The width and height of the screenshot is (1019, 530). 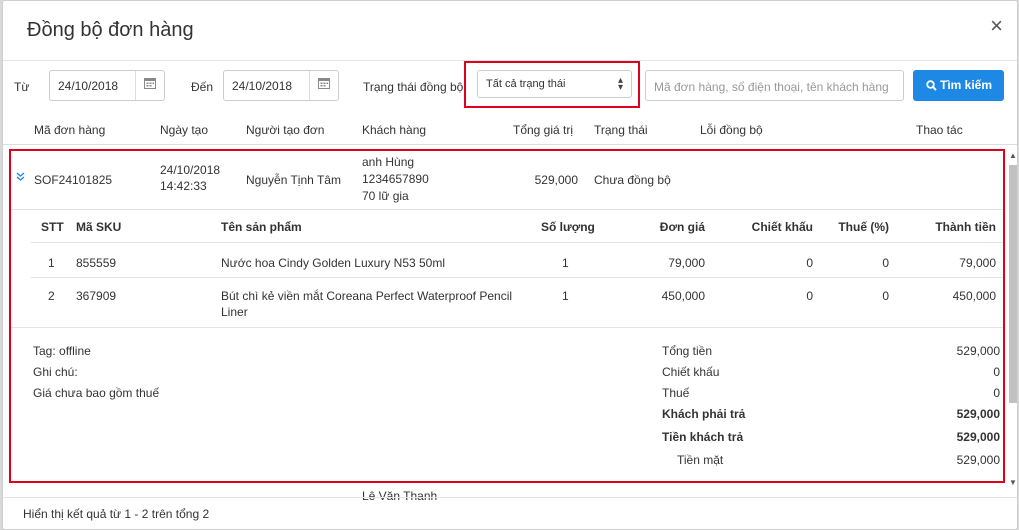 I want to click on to-date-value: 24/10/2018, so click(x=262, y=86).